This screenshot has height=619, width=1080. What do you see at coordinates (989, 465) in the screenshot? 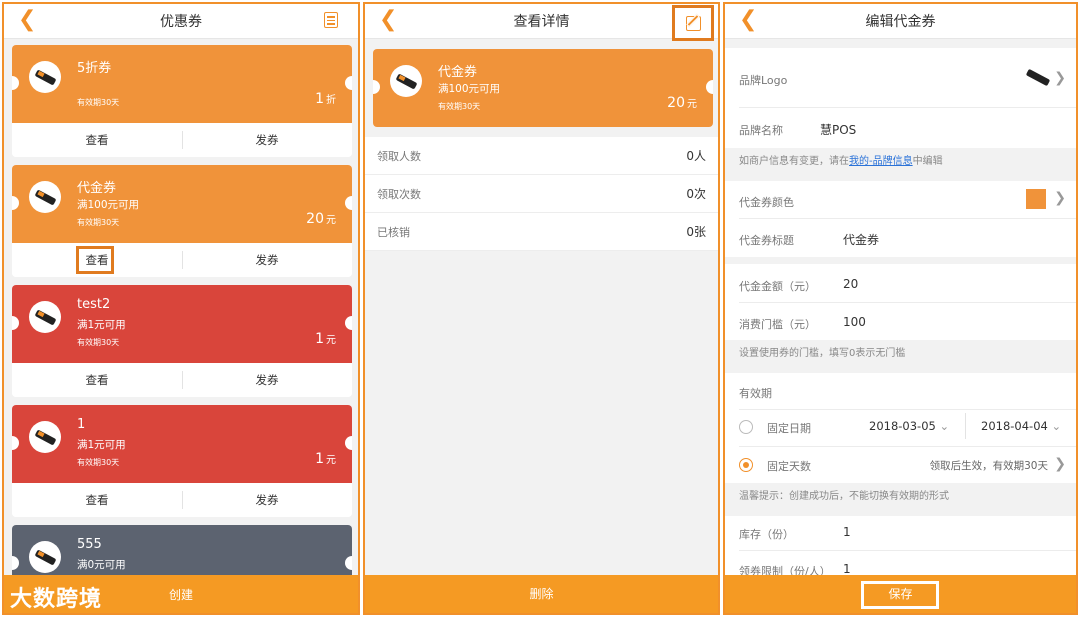
I see `fixed-days-value: 领取后生效，有效期30天` at bounding box center [989, 465].